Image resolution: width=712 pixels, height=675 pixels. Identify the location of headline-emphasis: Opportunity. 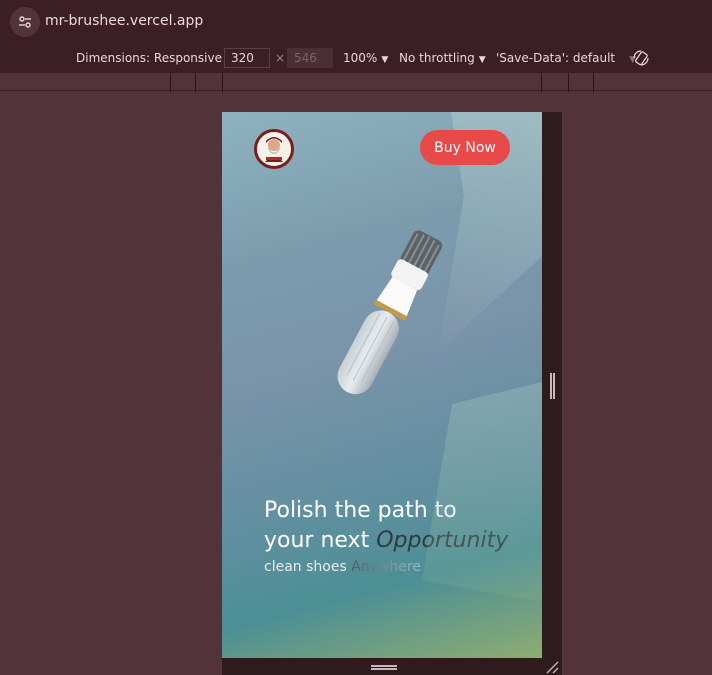
(442, 540).